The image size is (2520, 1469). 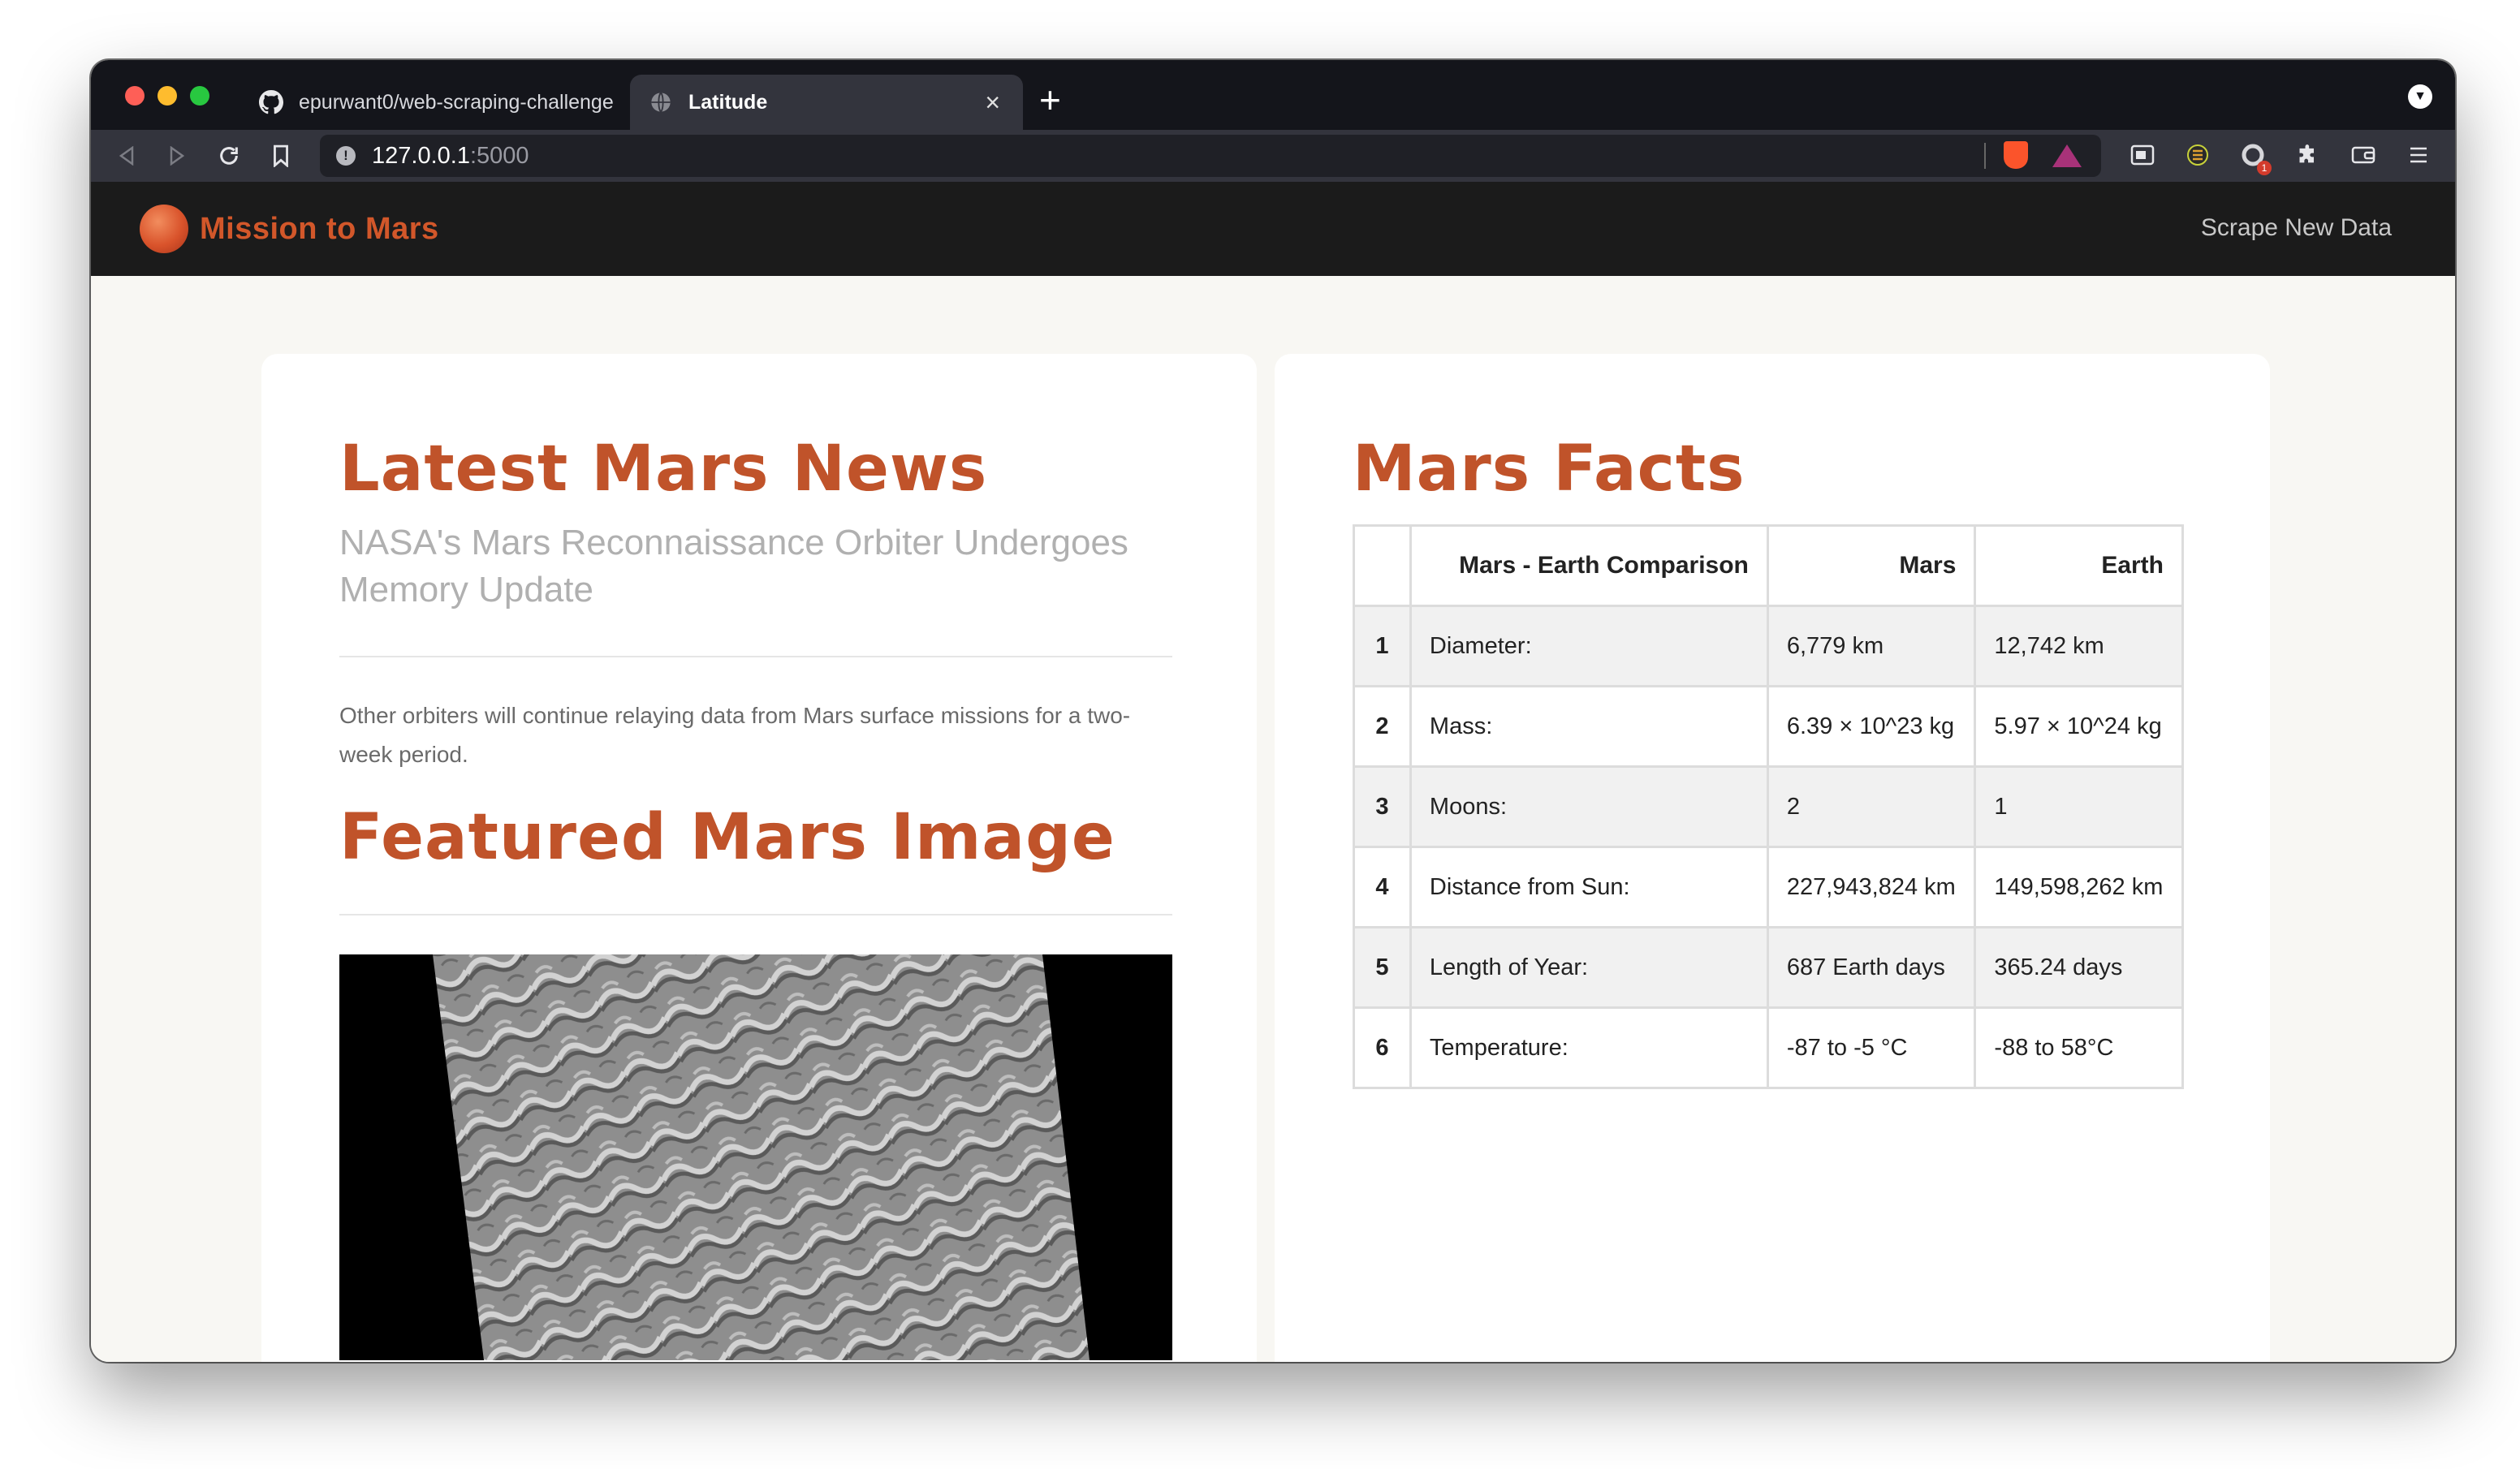 What do you see at coordinates (126, 156) in the screenshot?
I see `back-icon` at bounding box center [126, 156].